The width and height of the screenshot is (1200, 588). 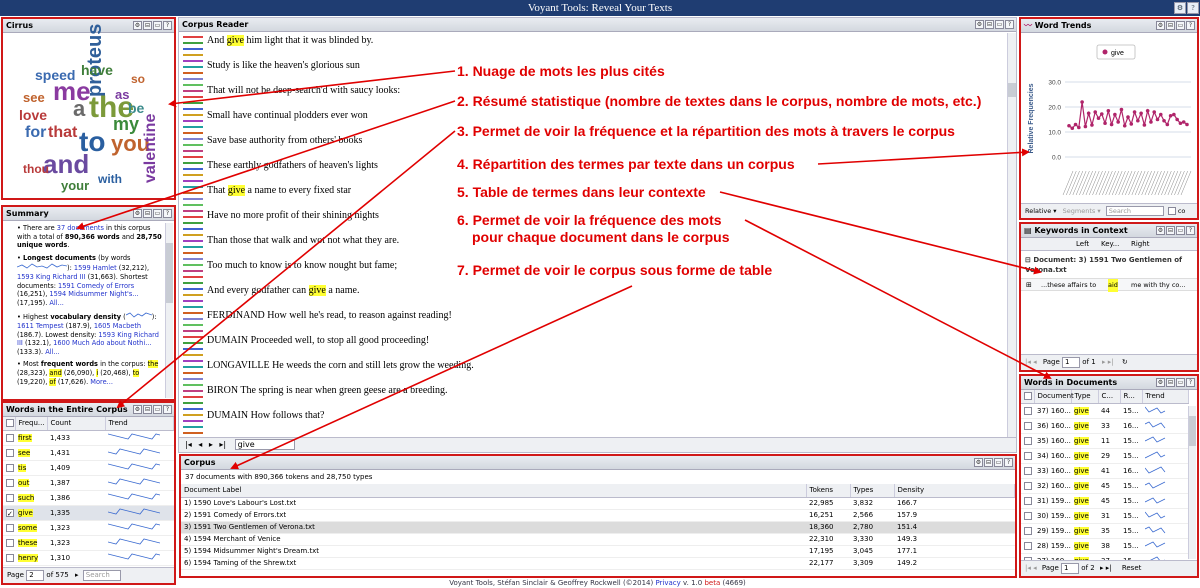 What do you see at coordinates (88, 483) in the screenshot?
I see `table-row: out 1,387` at bounding box center [88, 483].